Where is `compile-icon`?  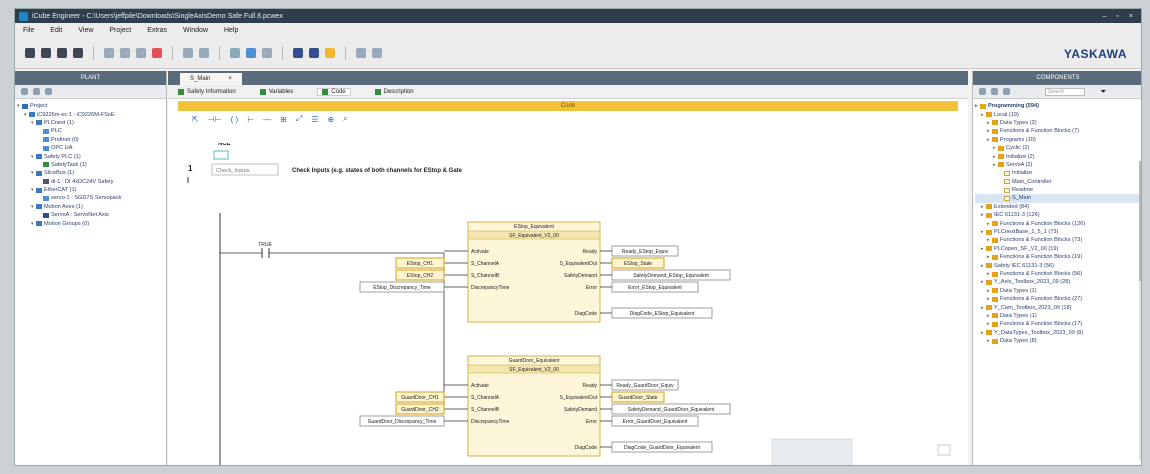
compile-icon is located at coordinates (235, 52).